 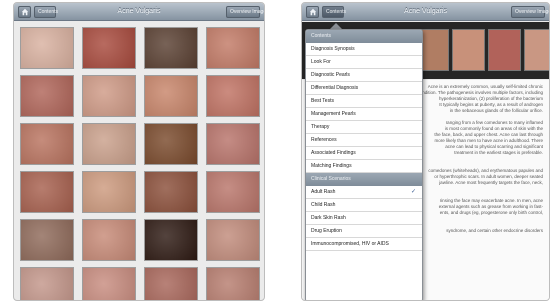 What do you see at coordinates (328, 218) in the screenshot?
I see `clinical-scenario-label: Dark Skin Rash` at bounding box center [328, 218].